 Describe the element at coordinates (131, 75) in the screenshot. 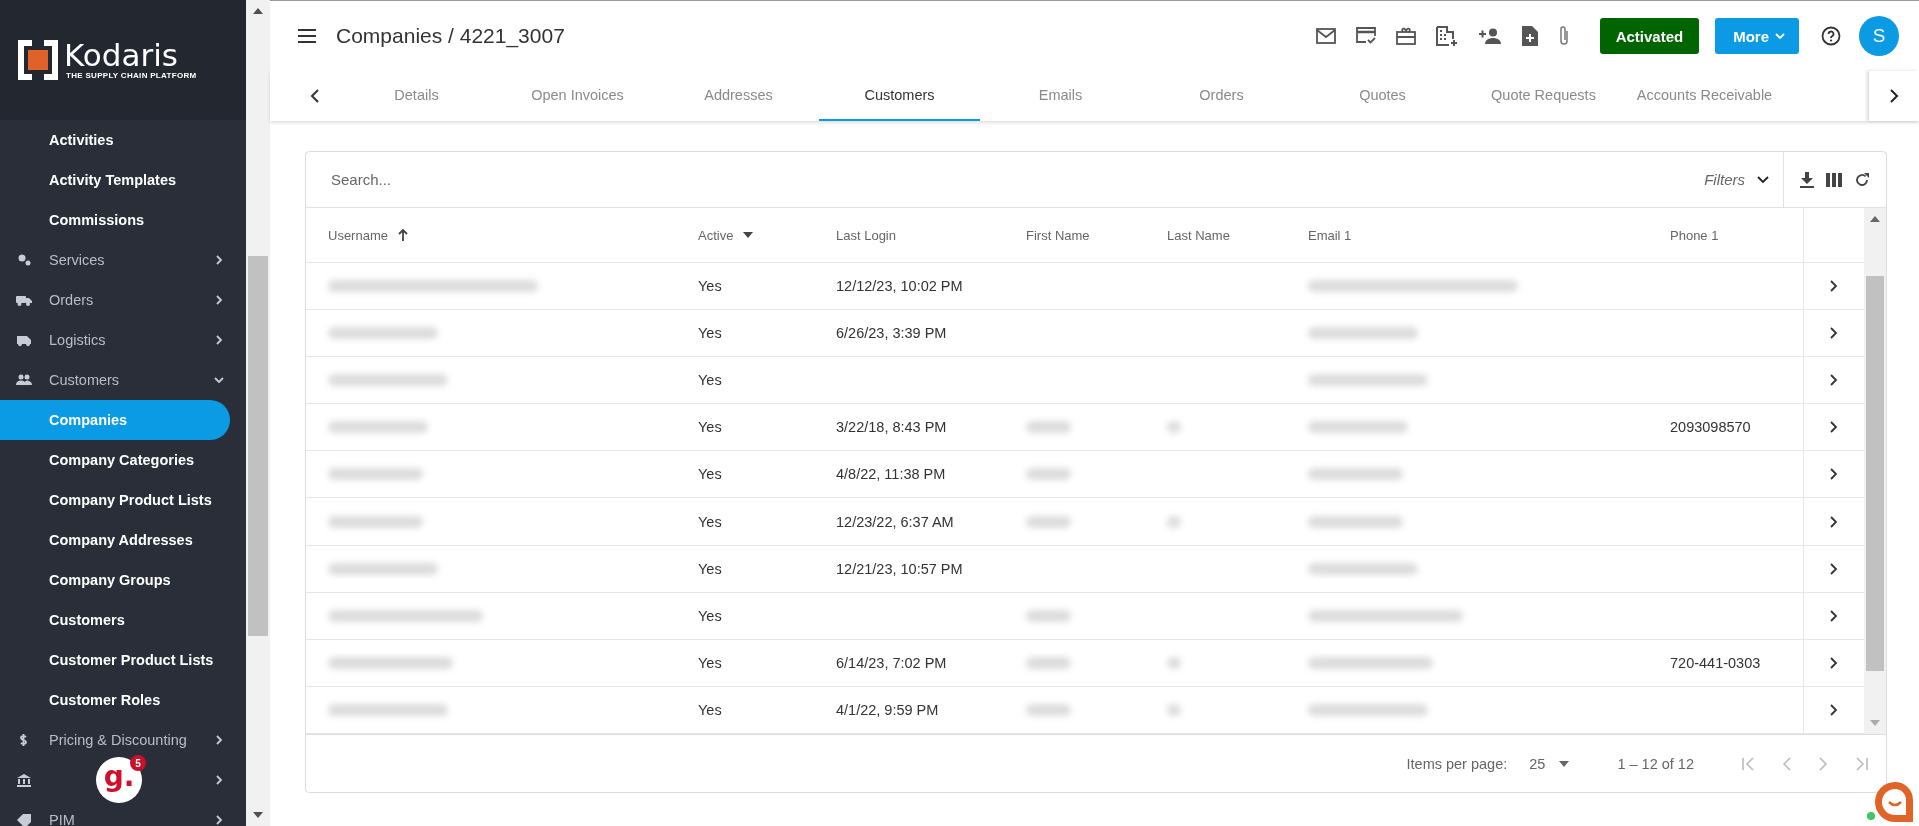

I see `logo-tagline: THE SUPPLY CHAIN PLATFORM` at that location.